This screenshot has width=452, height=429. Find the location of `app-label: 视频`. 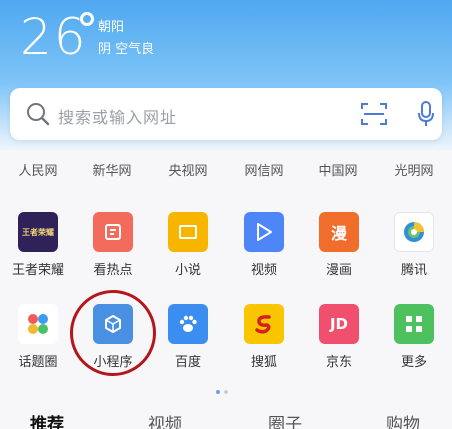

app-label: 视频 is located at coordinates (263, 270).